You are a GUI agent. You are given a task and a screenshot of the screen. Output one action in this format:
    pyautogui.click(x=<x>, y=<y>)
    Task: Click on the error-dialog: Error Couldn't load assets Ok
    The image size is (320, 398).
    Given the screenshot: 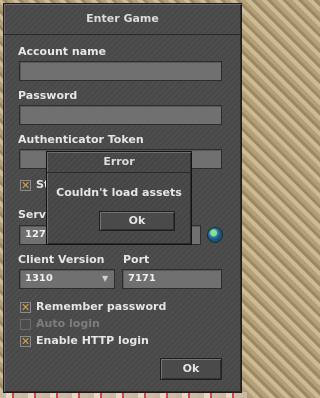 What is the action you would take?
    pyautogui.click(x=119, y=198)
    